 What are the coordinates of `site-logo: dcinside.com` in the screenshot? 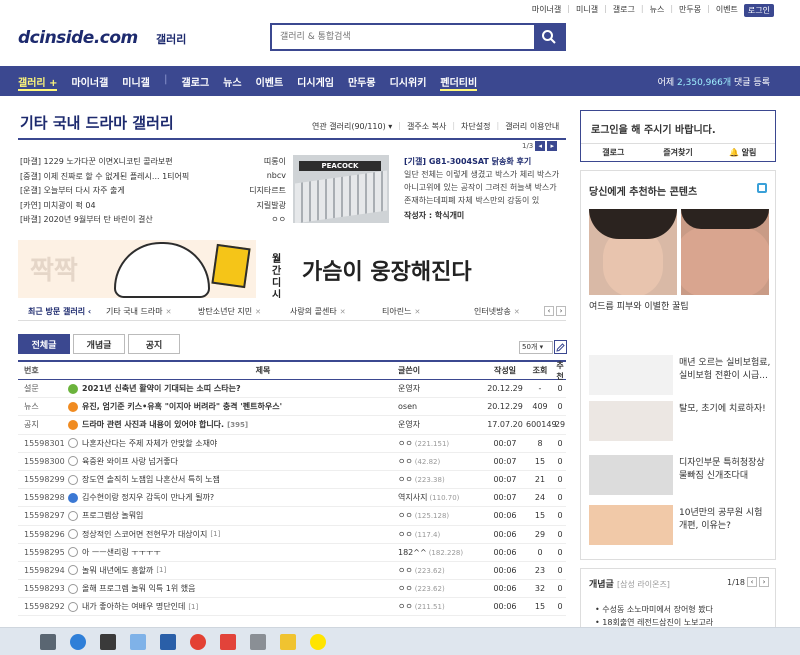 It's located at (78, 38).